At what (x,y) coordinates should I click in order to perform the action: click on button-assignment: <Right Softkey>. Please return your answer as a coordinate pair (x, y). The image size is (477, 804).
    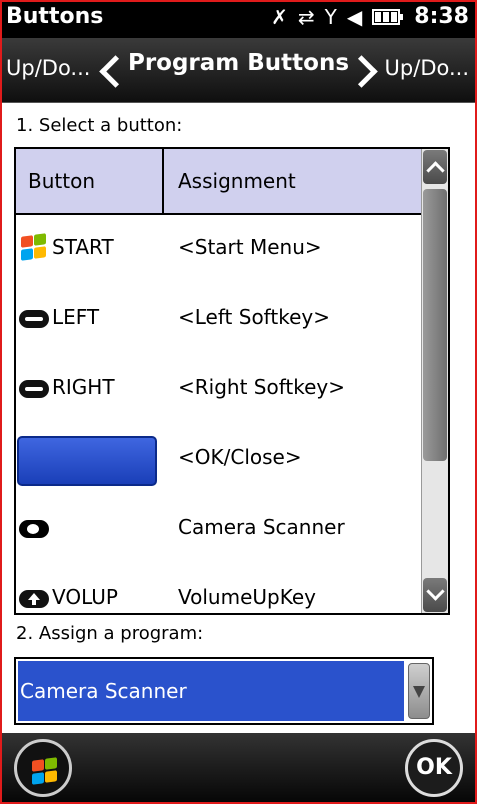
    Looking at the image, I should click on (262, 387).